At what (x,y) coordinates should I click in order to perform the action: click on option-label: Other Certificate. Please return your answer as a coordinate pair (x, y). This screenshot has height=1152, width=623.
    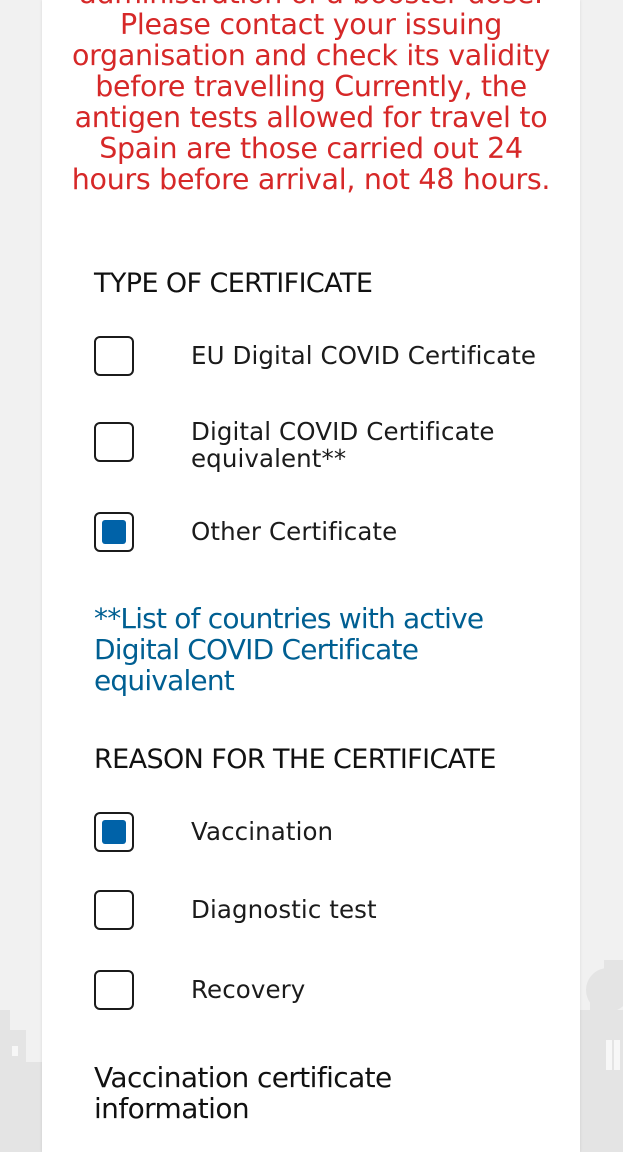
    Looking at the image, I should click on (294, 531).